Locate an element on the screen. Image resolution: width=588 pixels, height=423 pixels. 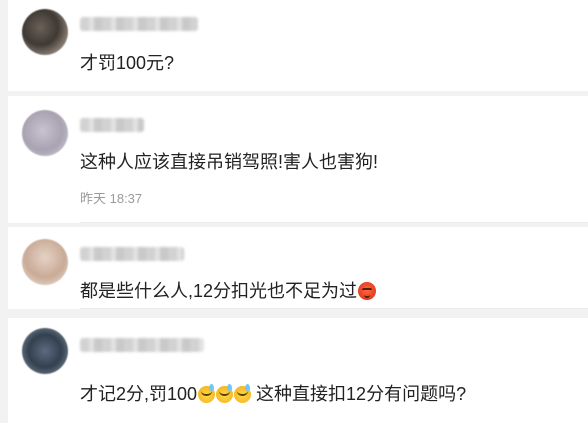
comment-body: 这种人应该直接吊销驾照!害人也害狗! is located at coordinates (229, 162).